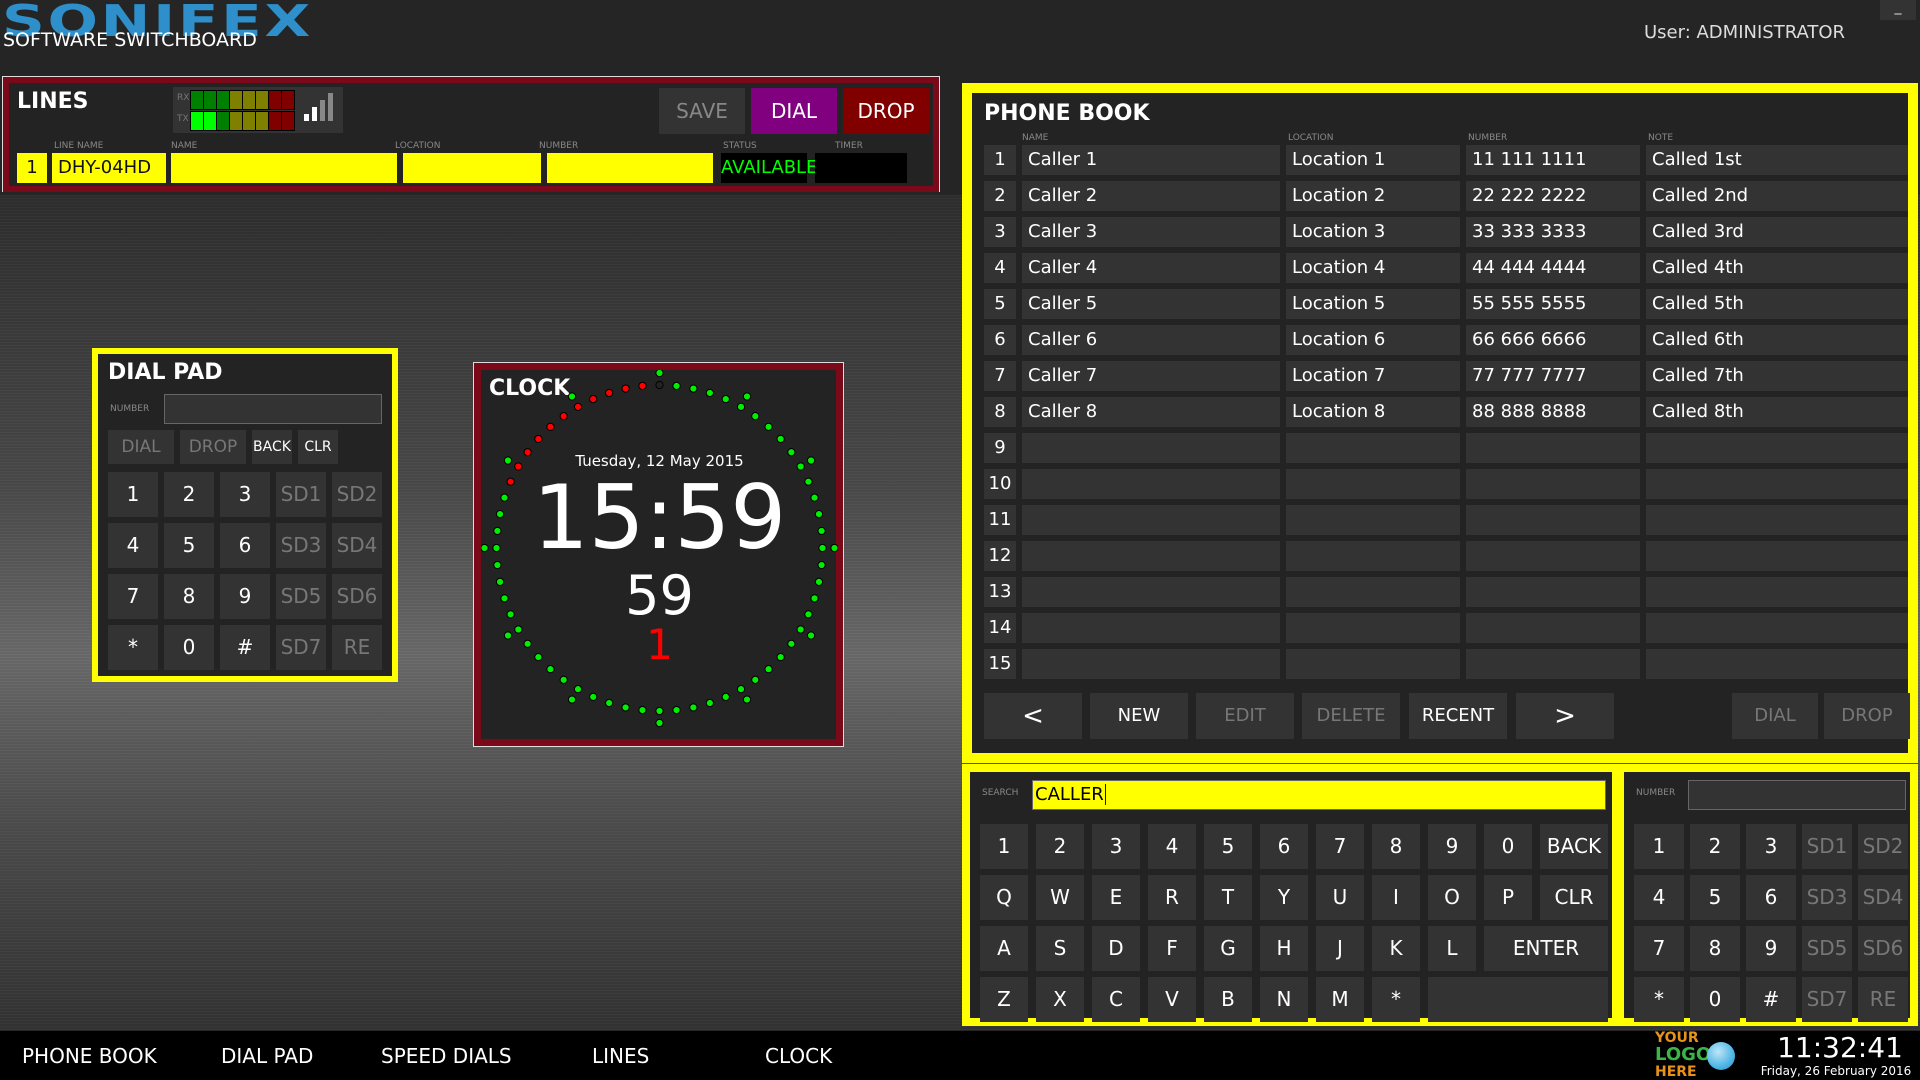  I want to click on keyboard-key-u: U, so click(1340, 897).